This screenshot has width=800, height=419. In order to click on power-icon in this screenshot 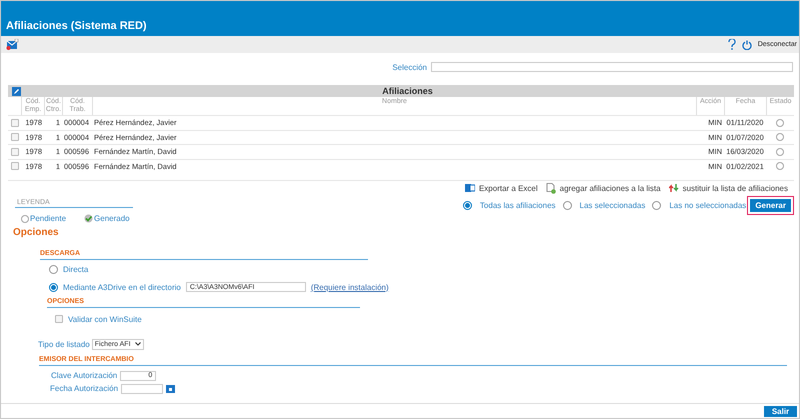, I will do `click(747, 45)`.